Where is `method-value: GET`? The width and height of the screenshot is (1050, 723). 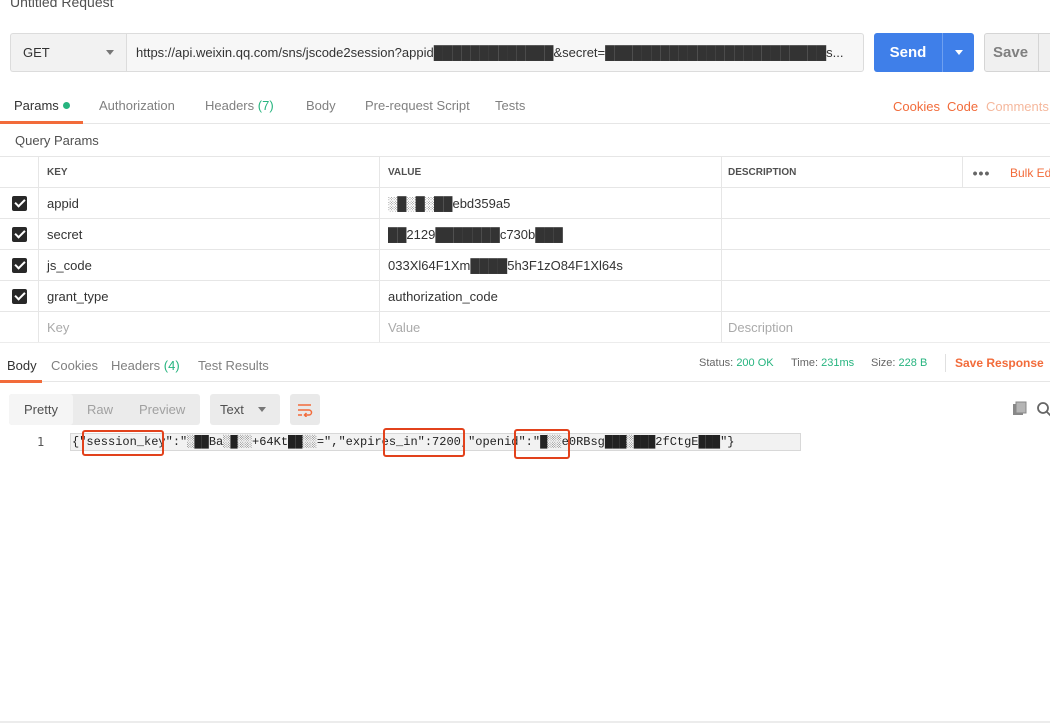
method-value: GET is located at coordinates (36, 52).